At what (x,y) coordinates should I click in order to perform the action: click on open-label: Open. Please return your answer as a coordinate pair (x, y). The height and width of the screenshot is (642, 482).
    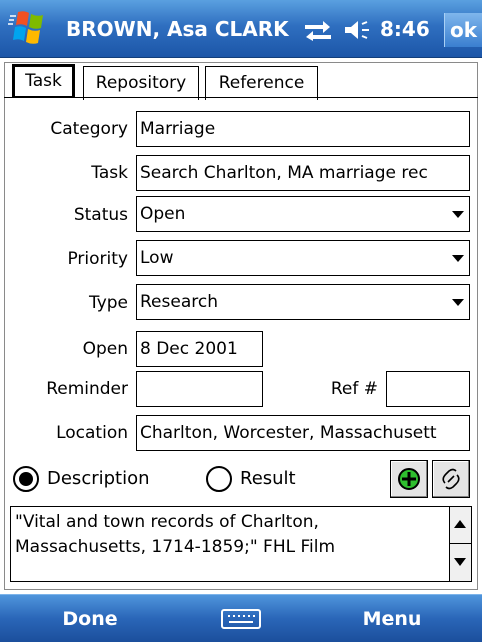
    Looking at the image, I should click on (105, 349).